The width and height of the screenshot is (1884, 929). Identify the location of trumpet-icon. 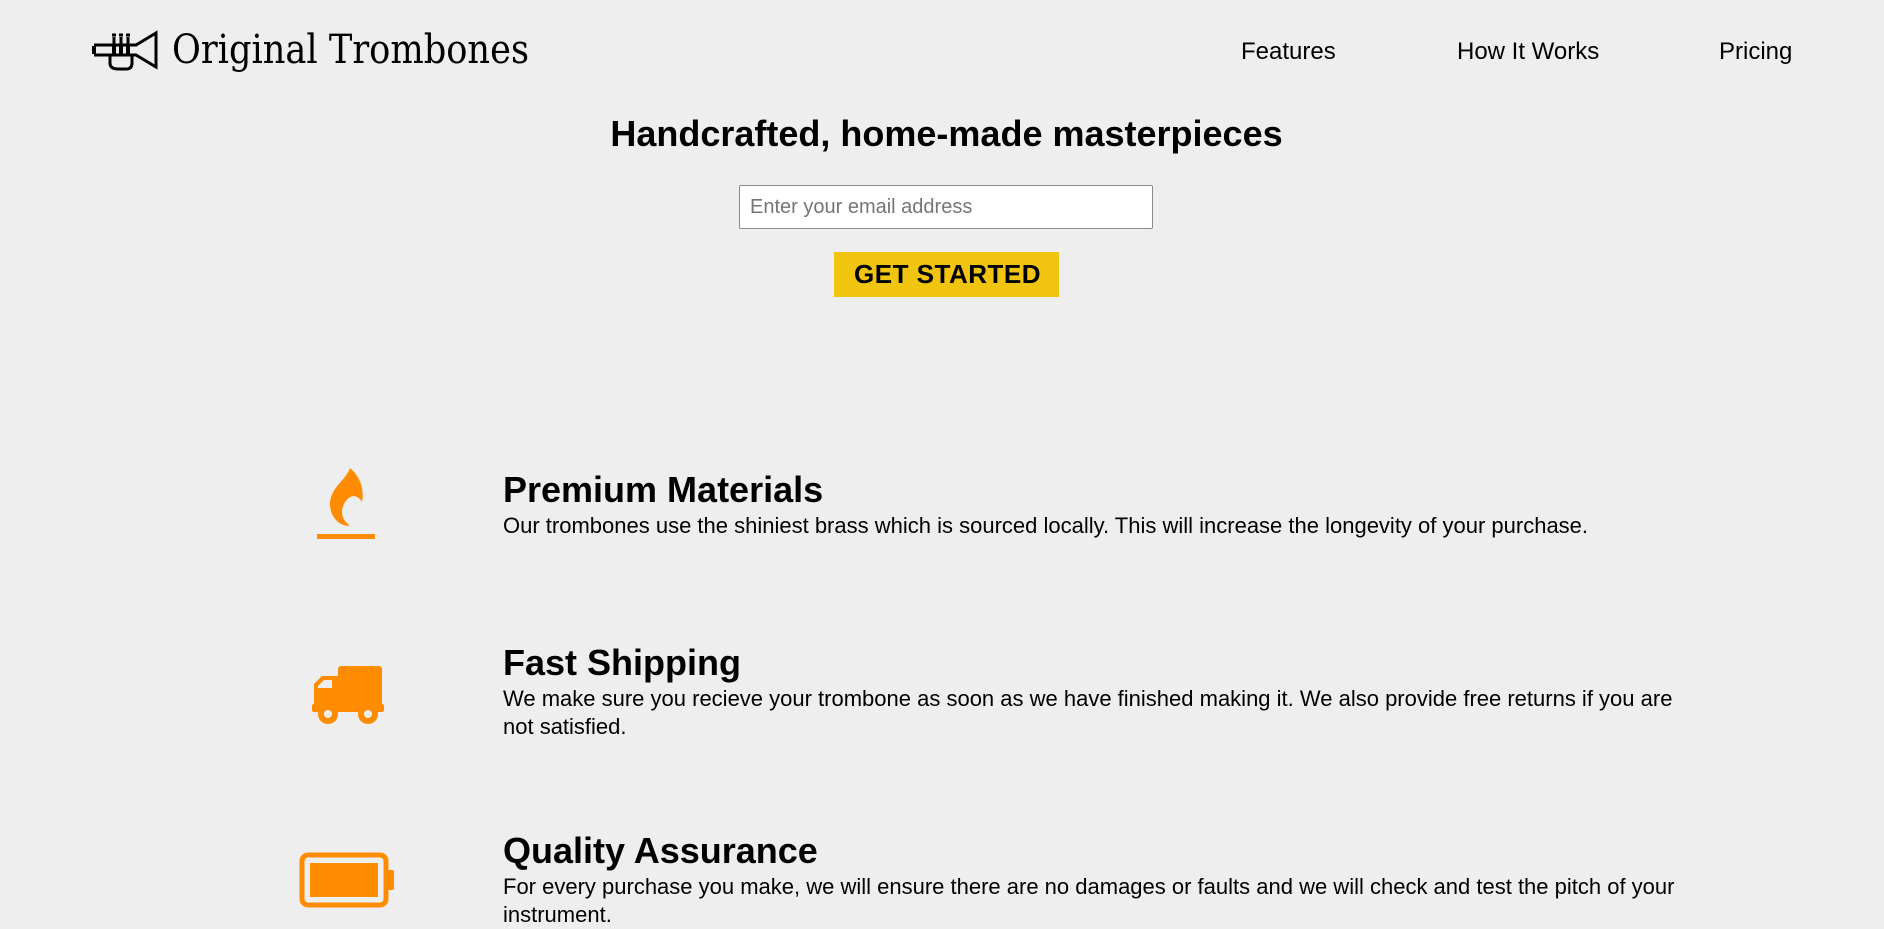
(125, 50).